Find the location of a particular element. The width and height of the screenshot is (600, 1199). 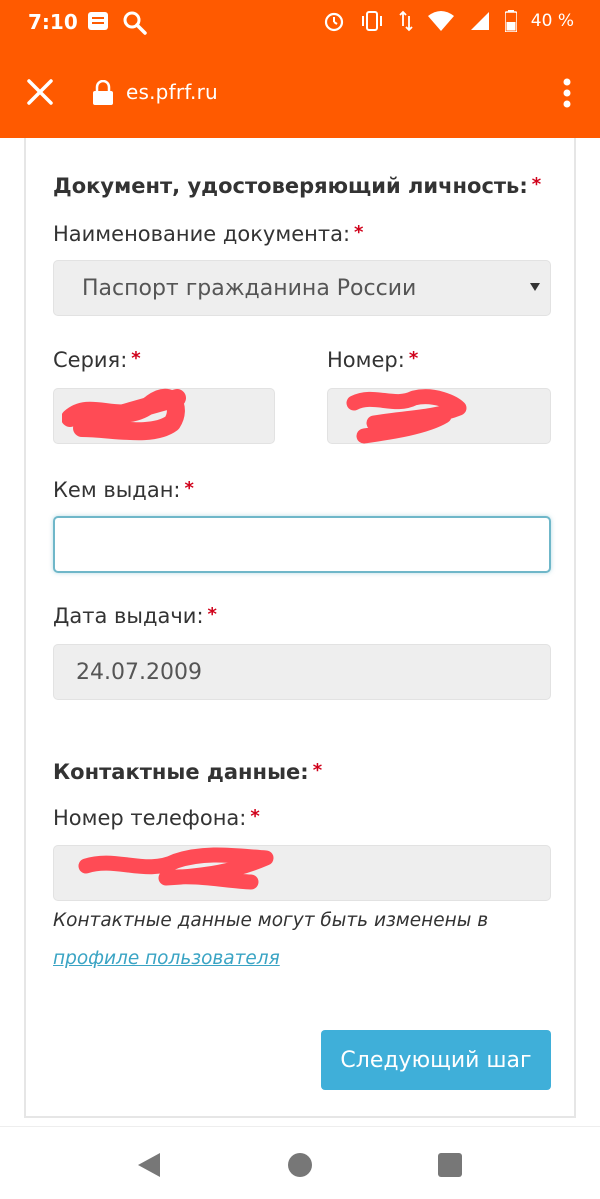

issue-date-value: 24.07.2009 is located at coordinates (139, 672).